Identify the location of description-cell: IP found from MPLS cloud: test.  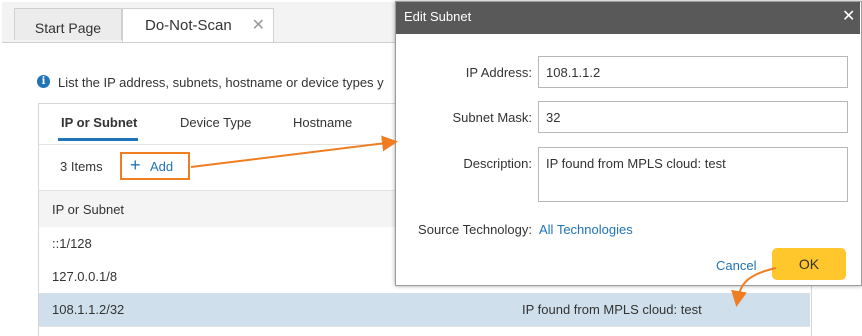
(612, 309).